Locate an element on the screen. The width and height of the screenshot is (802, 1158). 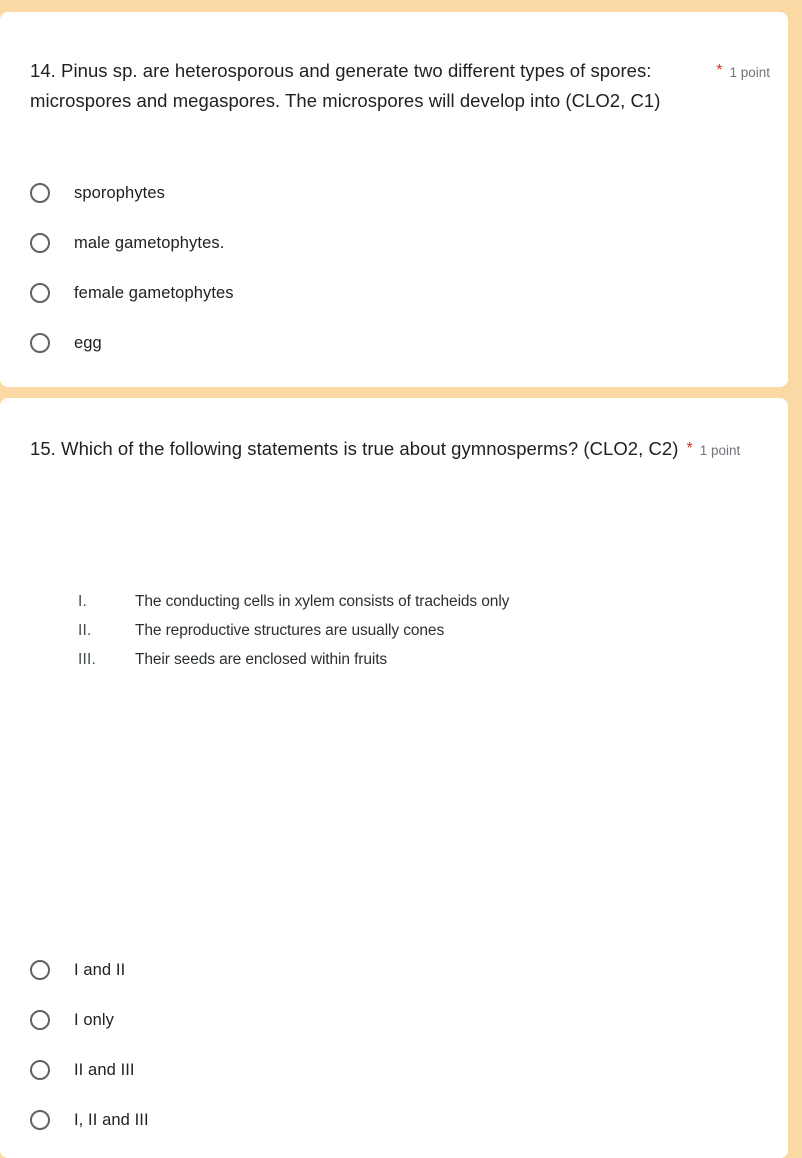
option-row: sporophytes is located at coordinates (399, 193).